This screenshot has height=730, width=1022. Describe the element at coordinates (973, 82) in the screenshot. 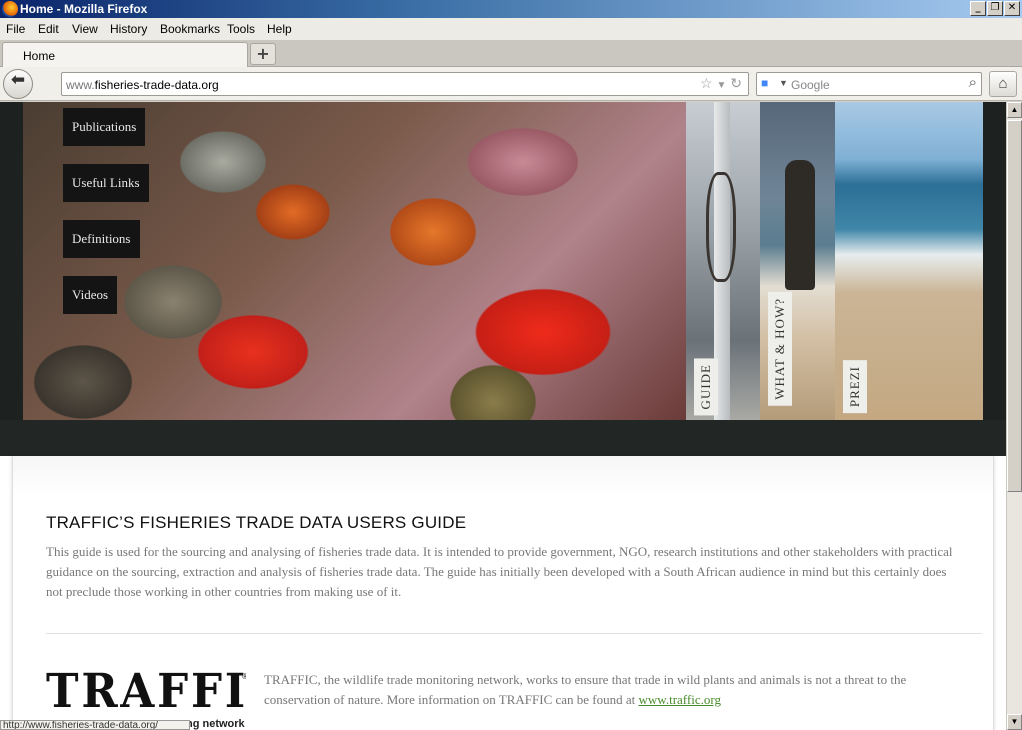

I see `search-icon: ⌕` at that location.